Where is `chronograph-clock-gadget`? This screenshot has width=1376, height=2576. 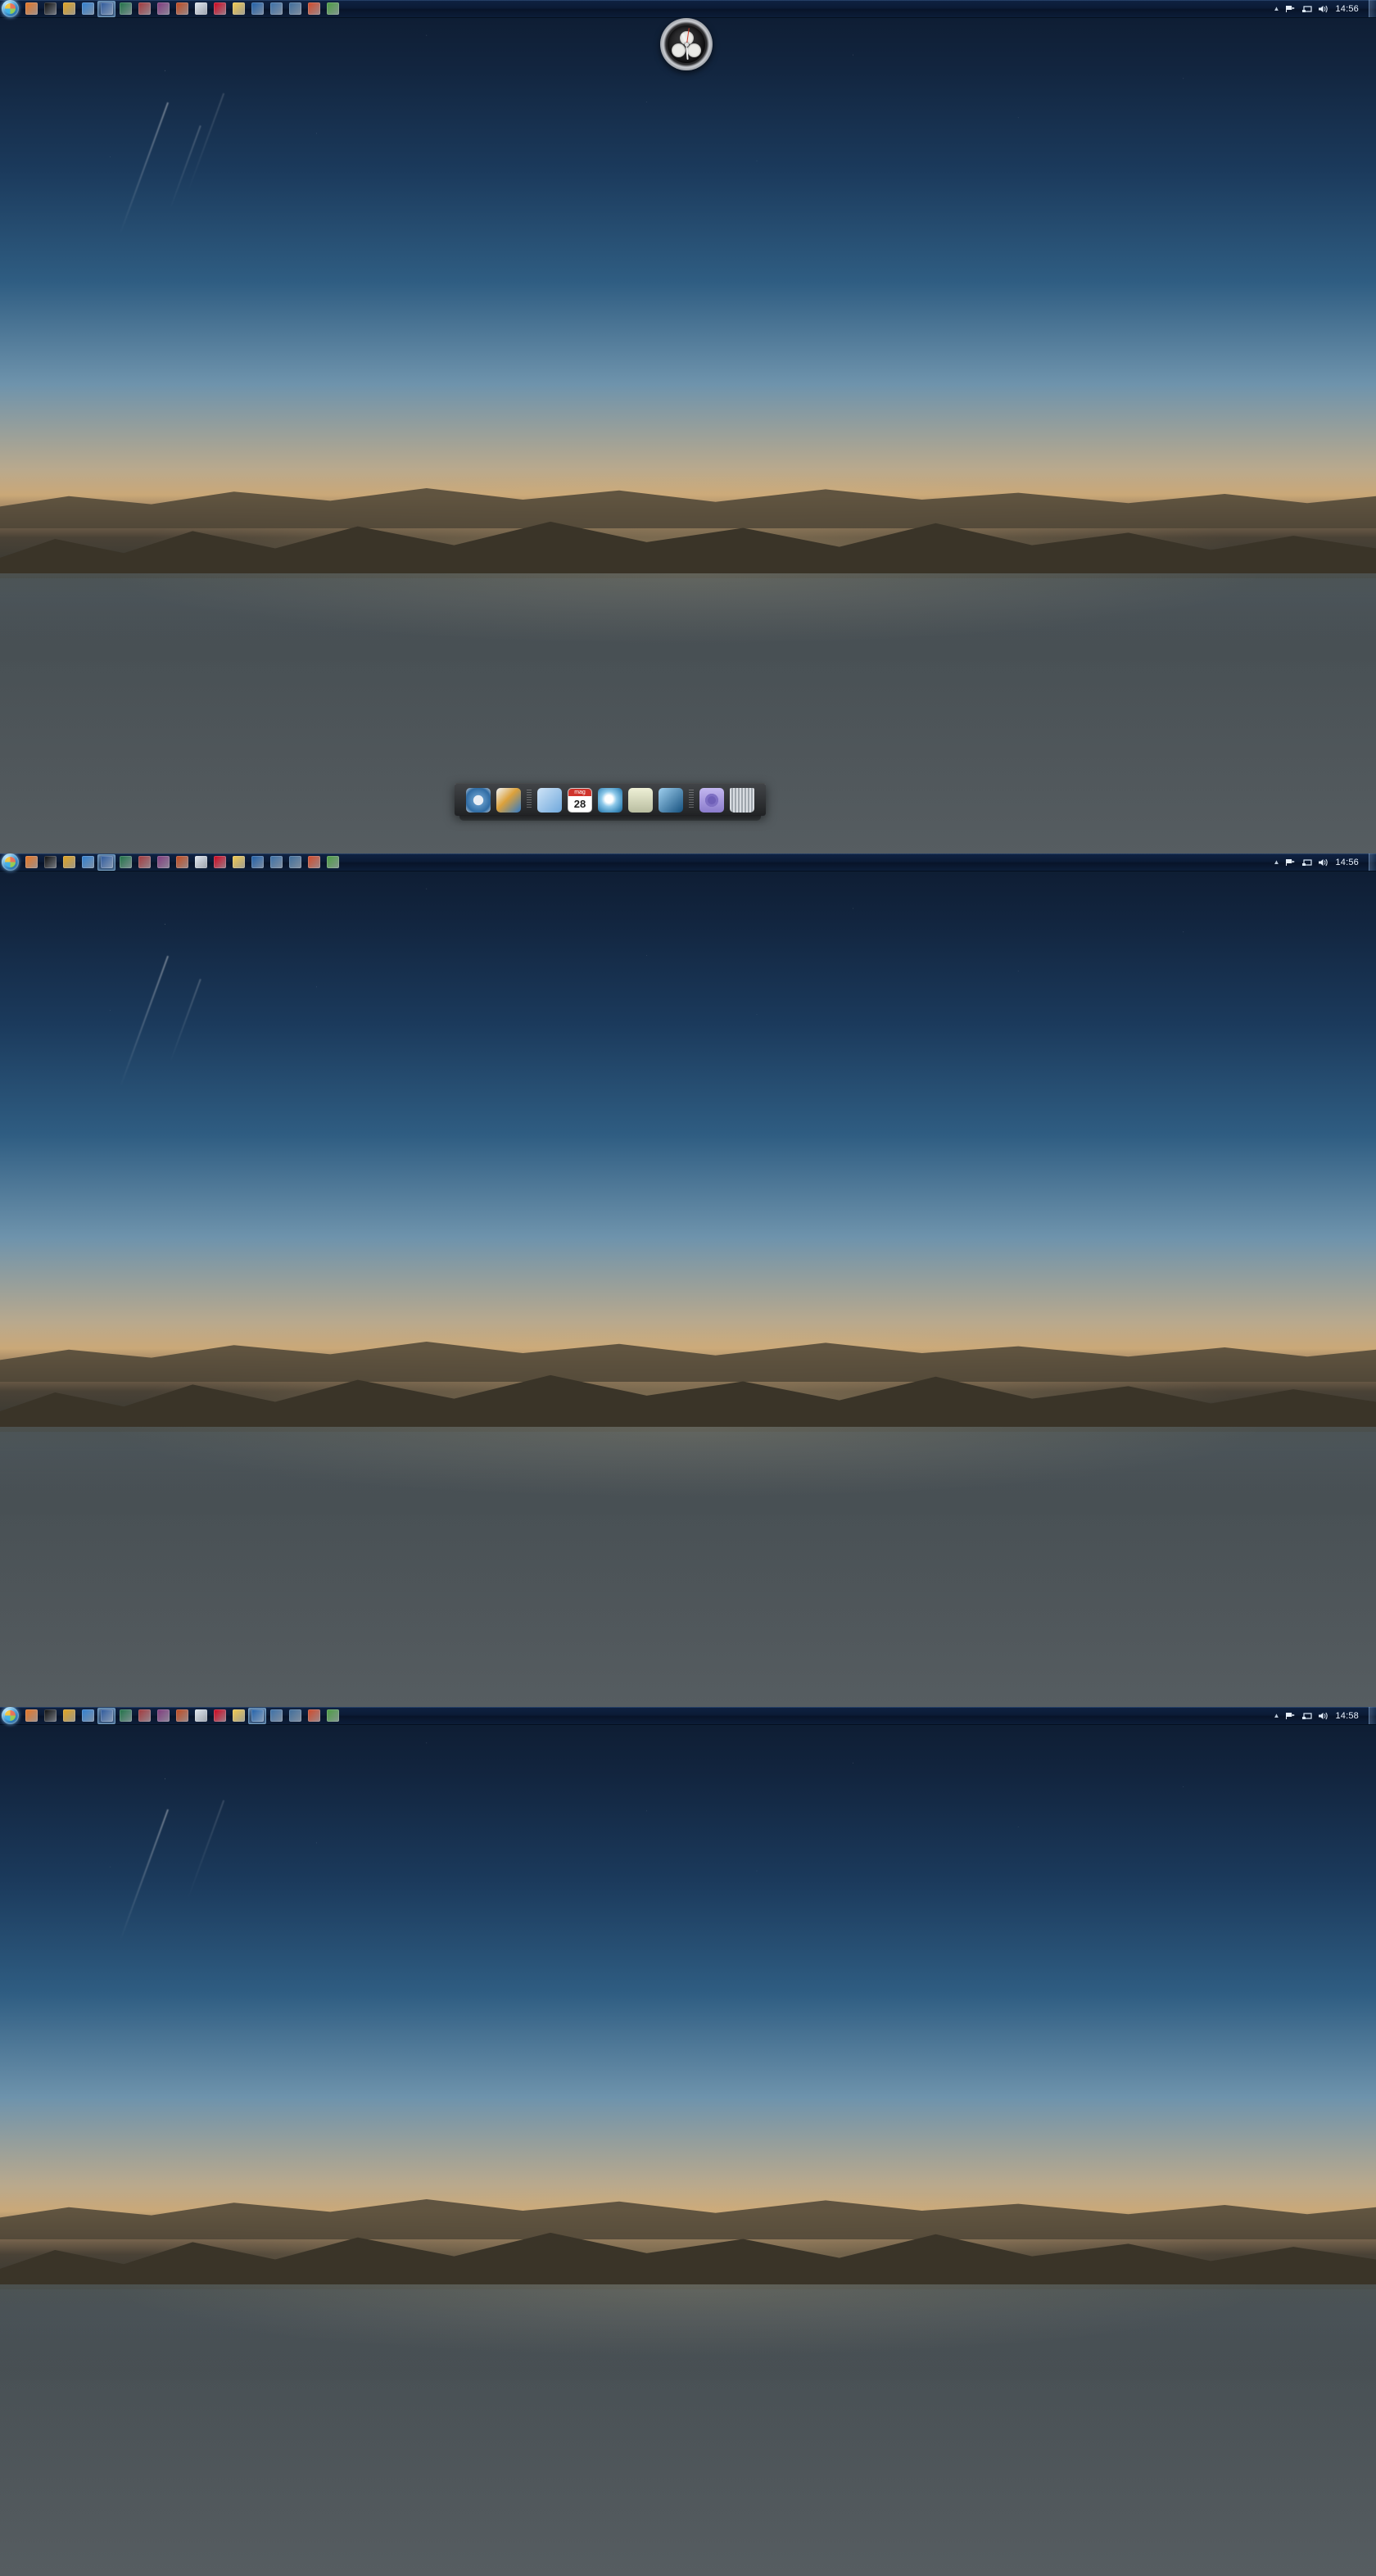 chronograph-clock-gadget is located at coordinates (686, 44).